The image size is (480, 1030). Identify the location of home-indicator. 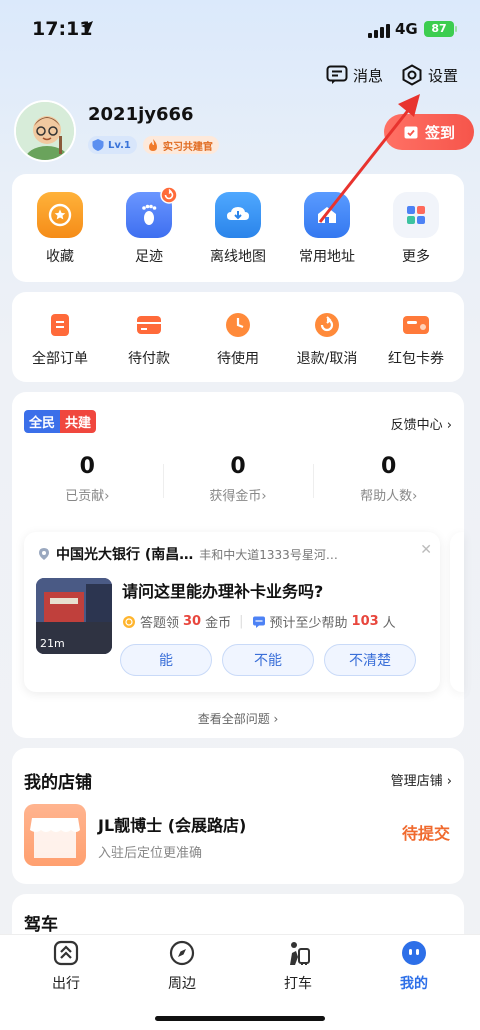
(240, 1018).